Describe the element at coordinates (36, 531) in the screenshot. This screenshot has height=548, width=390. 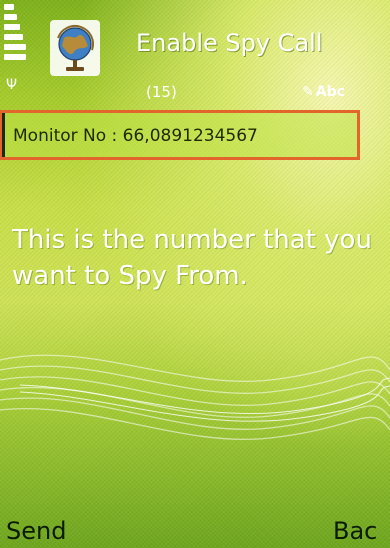
I see `send-softkey: Send` at that location.